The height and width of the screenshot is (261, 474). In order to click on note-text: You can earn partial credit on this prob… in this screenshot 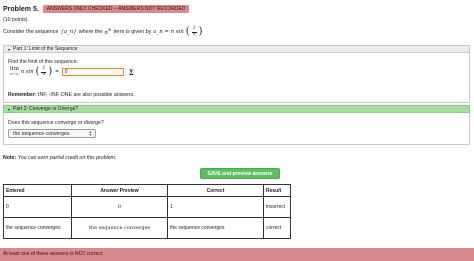, I will do `click(67, 158)`.